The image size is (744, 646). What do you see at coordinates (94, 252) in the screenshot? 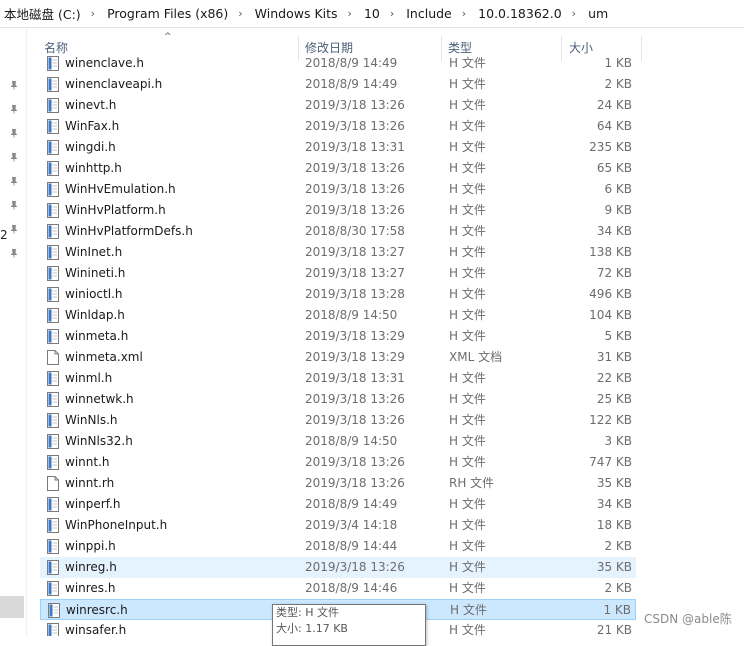
I see `file-name: WinInet.h` at bounding box center [94, 252].